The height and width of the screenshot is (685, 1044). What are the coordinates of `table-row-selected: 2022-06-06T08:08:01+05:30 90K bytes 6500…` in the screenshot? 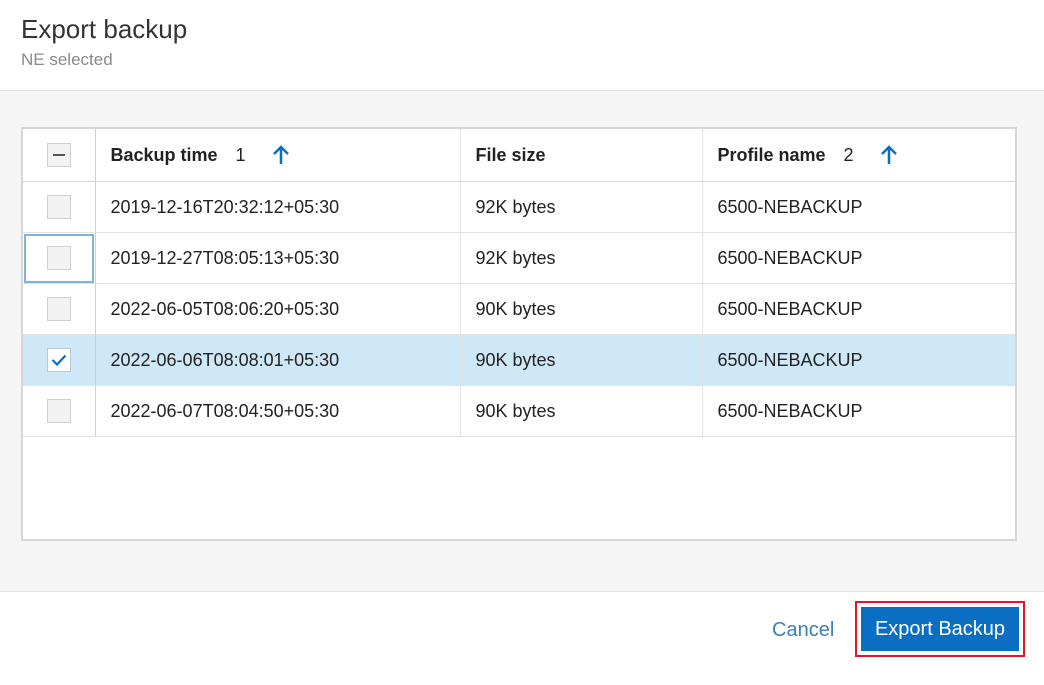 It's located at (519, 360).